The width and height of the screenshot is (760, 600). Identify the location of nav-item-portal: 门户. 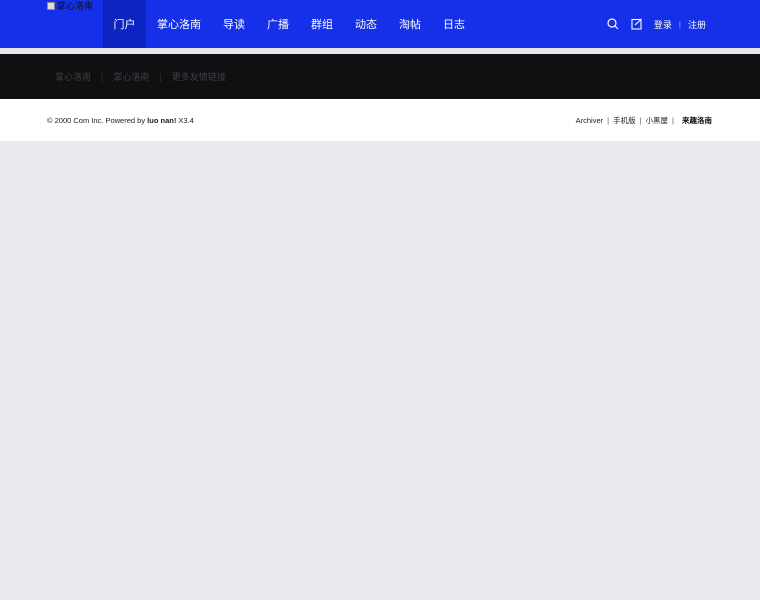
(124, 24).